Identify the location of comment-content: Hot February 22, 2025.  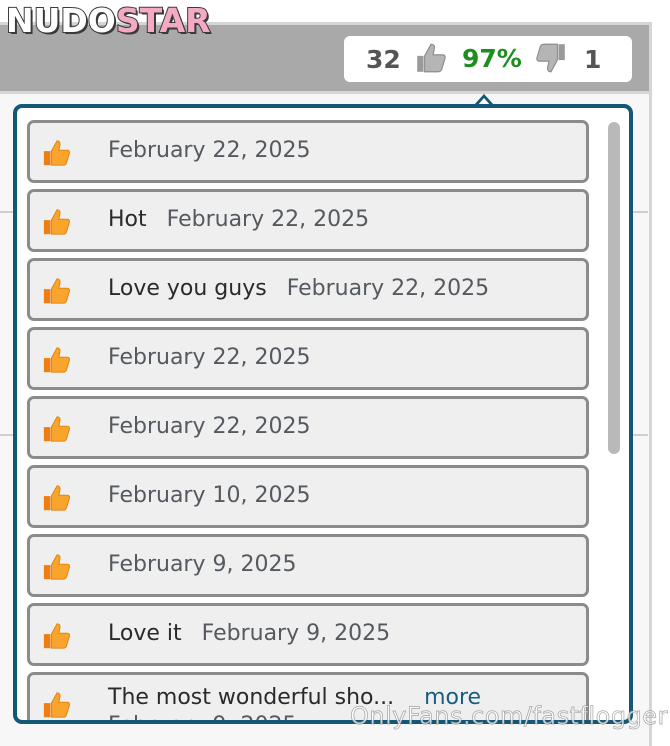
(238, 219).